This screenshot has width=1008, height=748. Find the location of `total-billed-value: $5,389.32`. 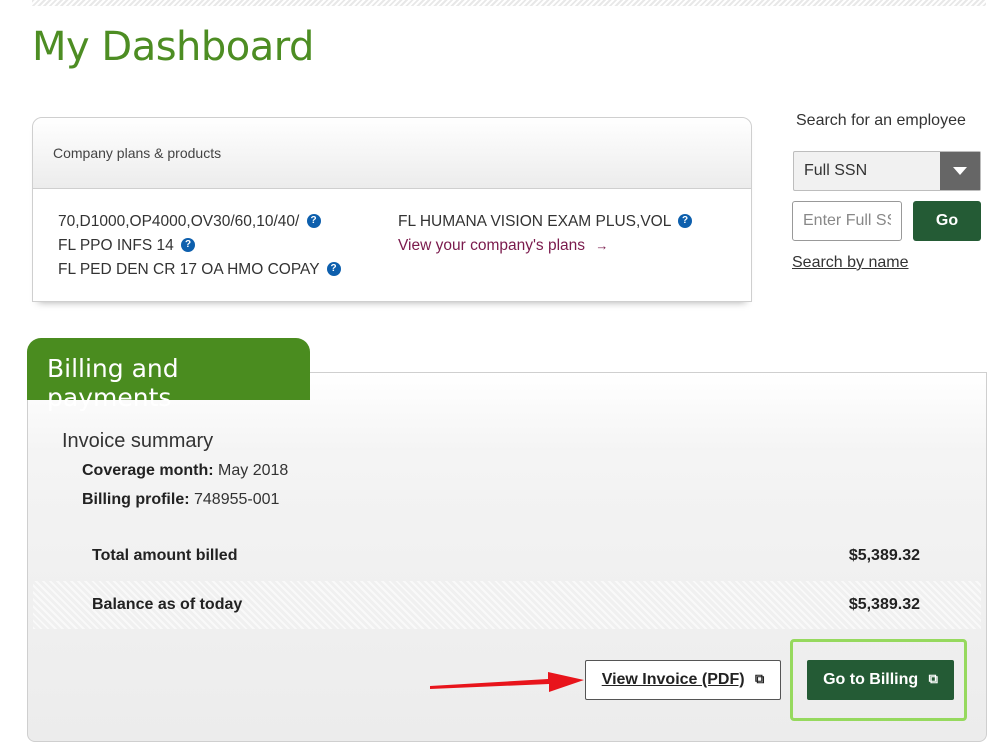

total-billed-value: $5,389.32 is located at coordinates (884, 555).